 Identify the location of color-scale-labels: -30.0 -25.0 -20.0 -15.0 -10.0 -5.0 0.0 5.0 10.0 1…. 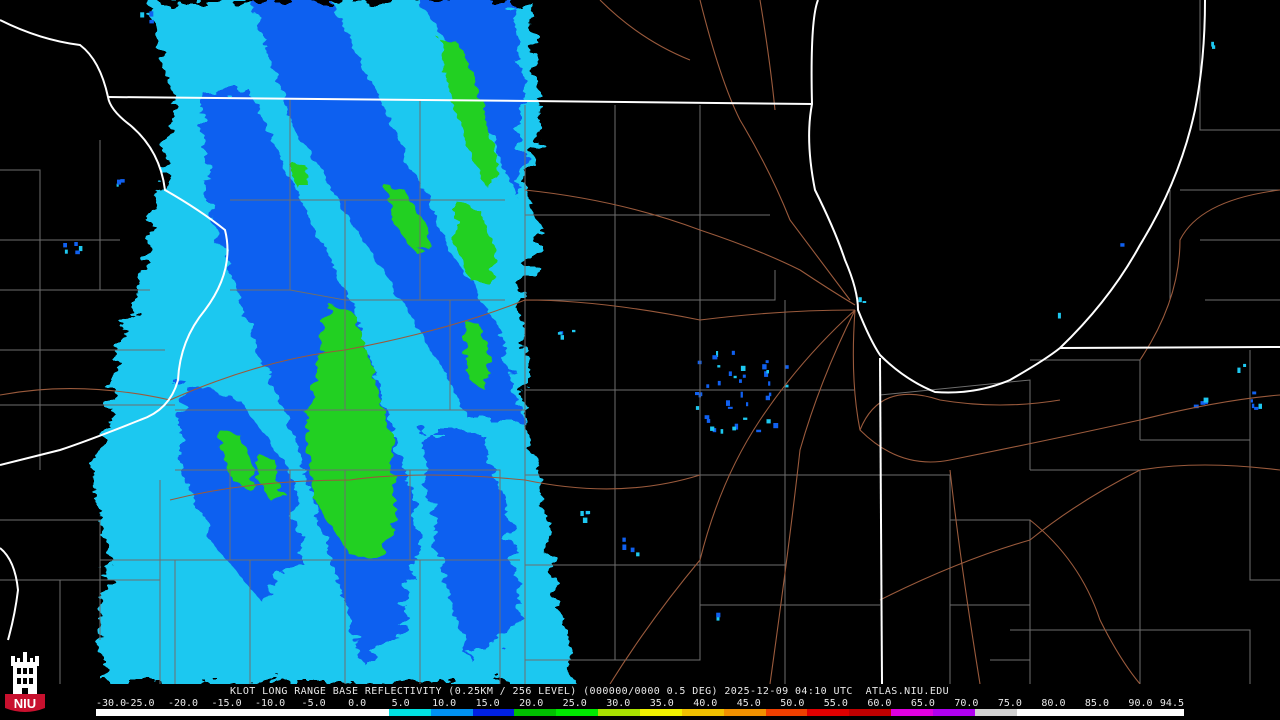
(640, 703).